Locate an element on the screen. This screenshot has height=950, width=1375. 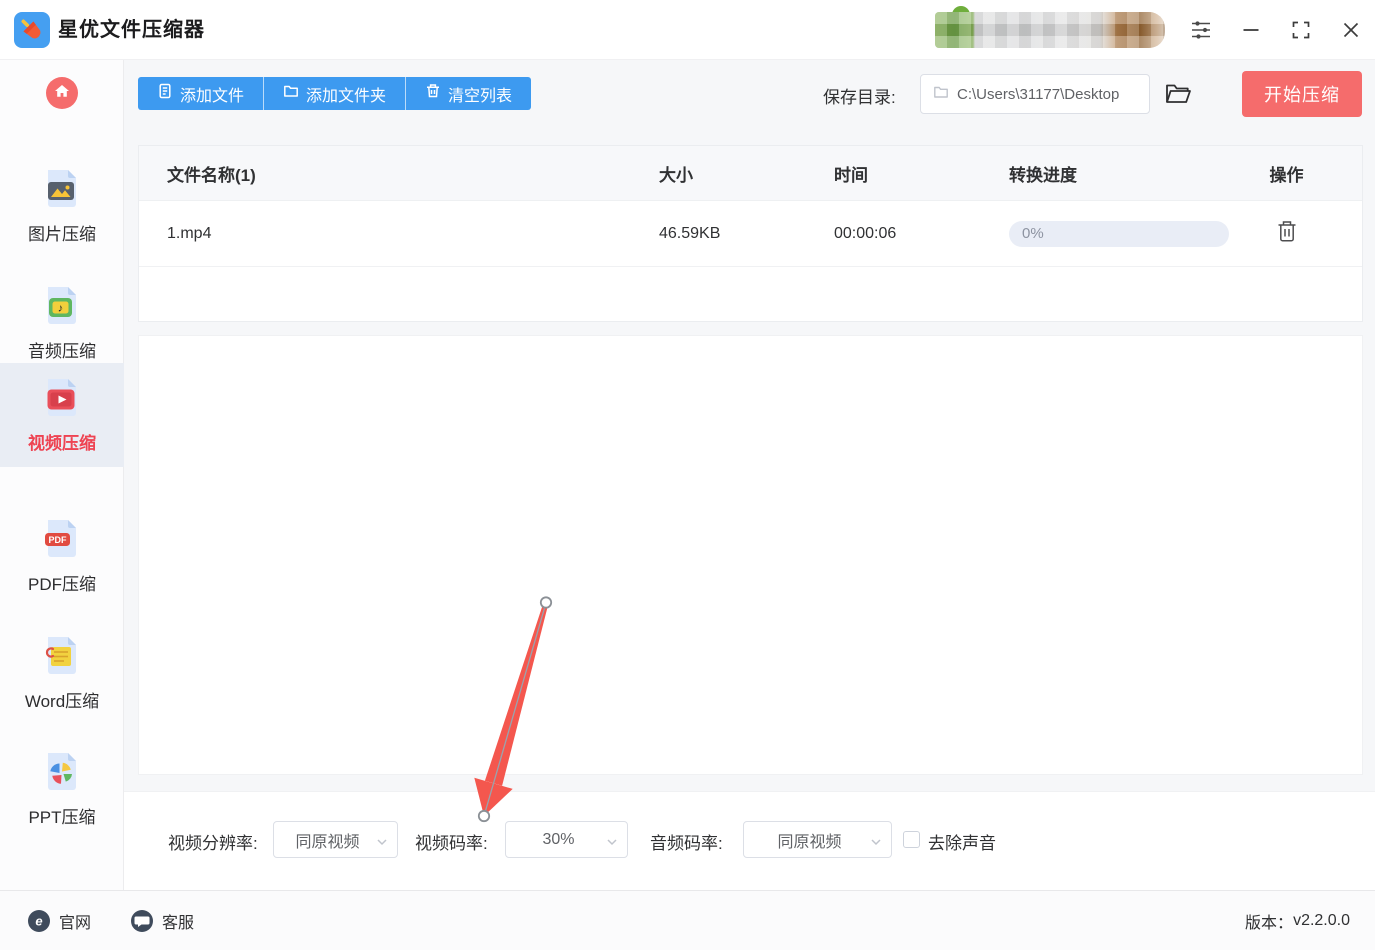
folder-icon is located at coordinates (291, 93).